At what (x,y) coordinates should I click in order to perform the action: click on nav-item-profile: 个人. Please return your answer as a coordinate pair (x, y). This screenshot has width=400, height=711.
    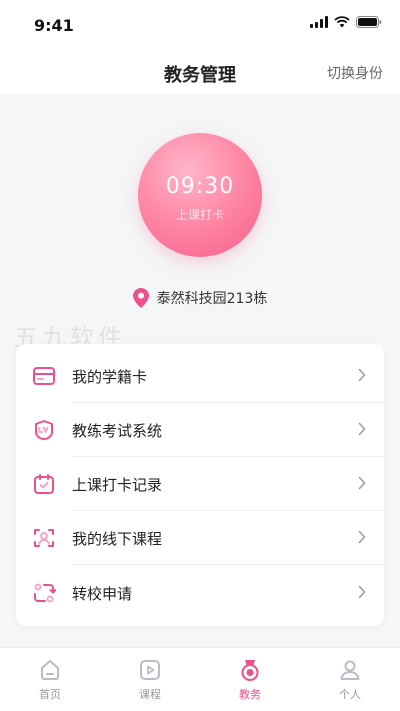
    Looking at the image, I should click on (350, 679).